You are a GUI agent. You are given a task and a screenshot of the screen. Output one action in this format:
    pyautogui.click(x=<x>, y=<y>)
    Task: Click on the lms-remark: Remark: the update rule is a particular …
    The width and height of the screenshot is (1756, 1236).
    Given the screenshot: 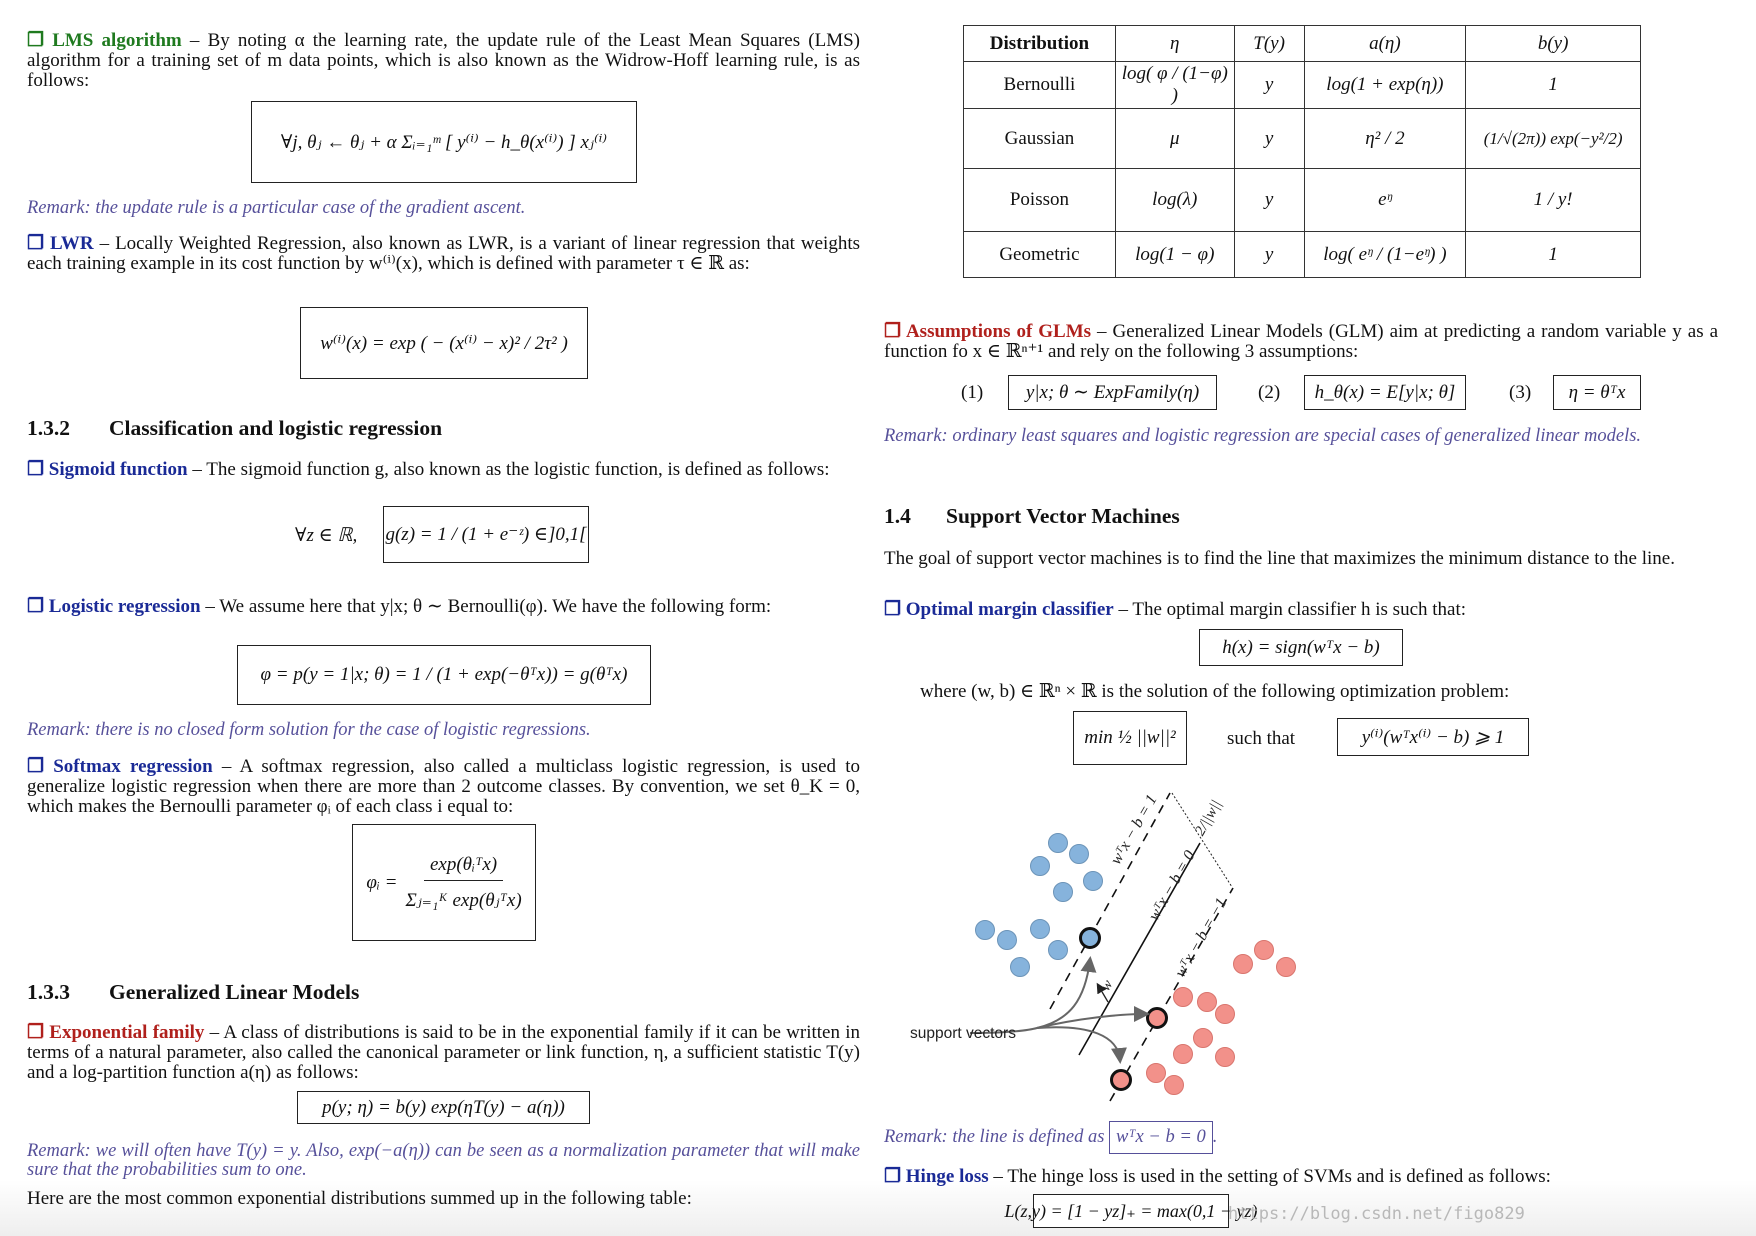 What is the action you would take?
    pyautogui.click(x=276, y=208)
    